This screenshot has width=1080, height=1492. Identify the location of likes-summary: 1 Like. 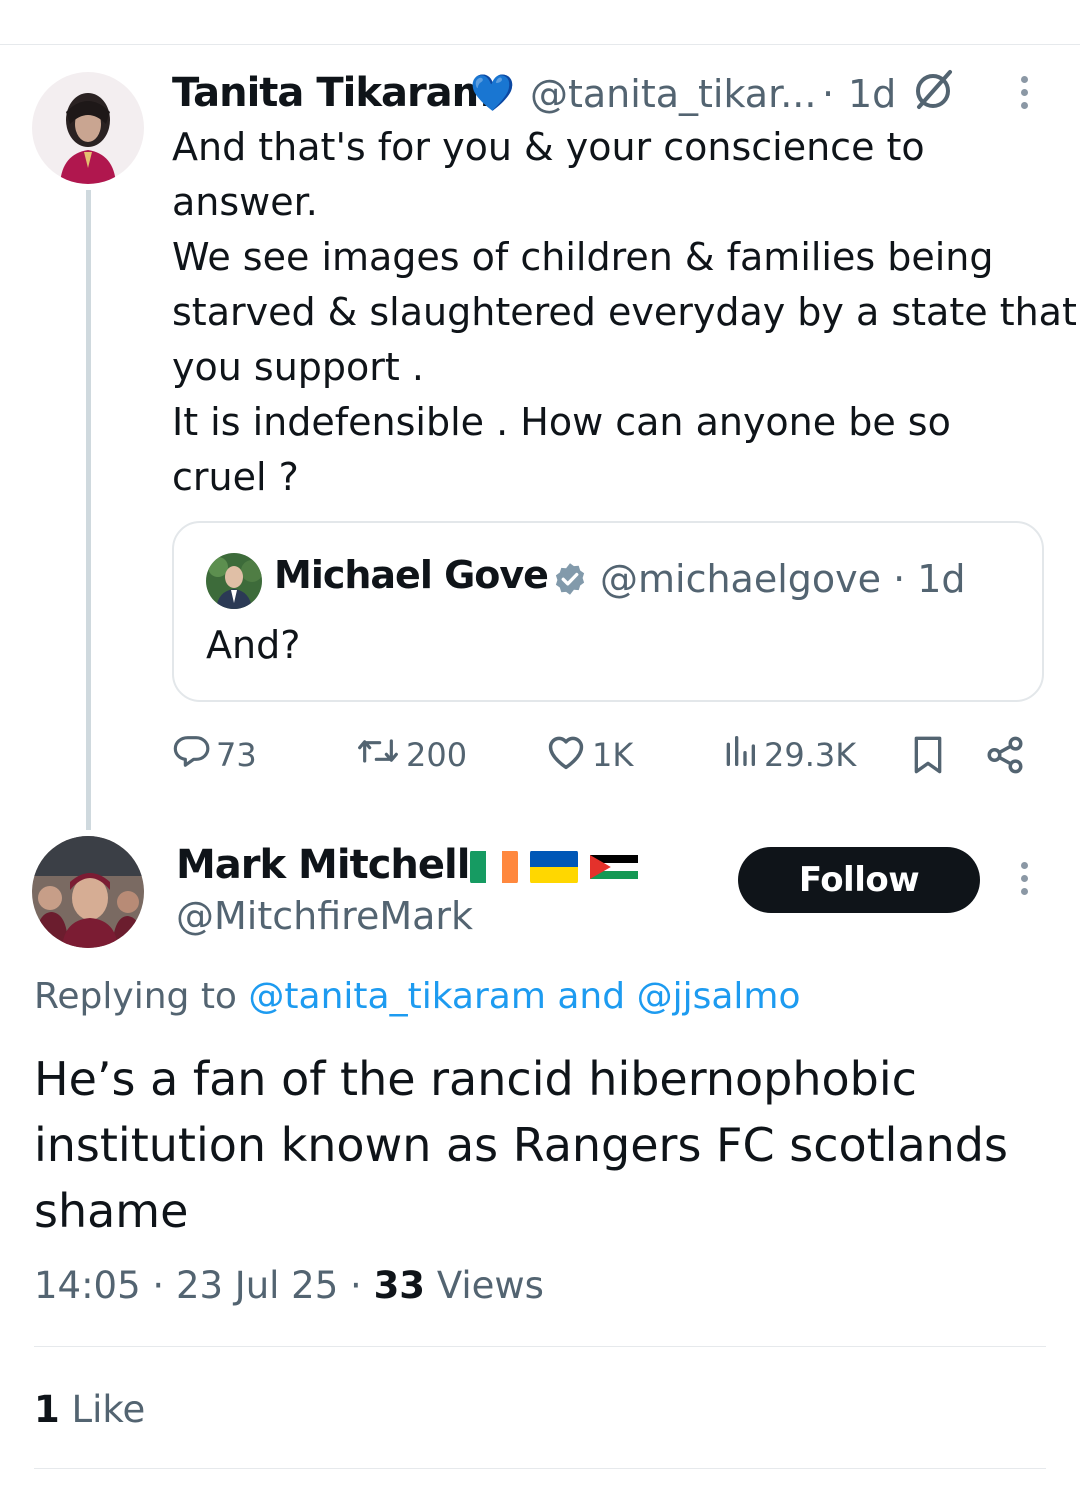
(89, 1409).